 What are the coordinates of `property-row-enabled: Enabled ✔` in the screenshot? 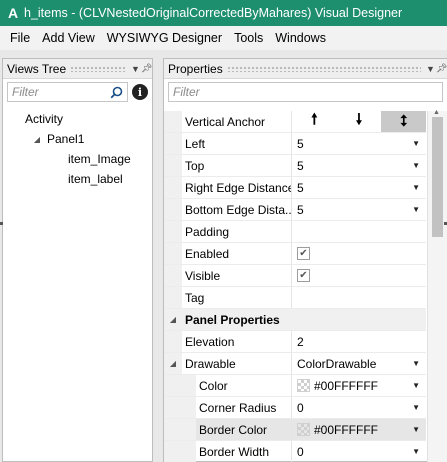 It's located at (295, 254).